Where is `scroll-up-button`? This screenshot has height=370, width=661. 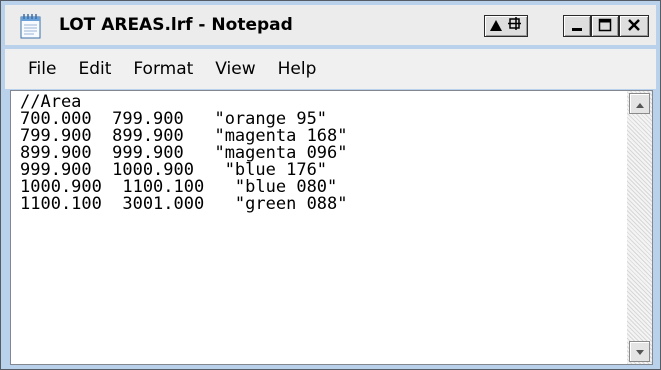 scroll-up-button is located at coordinates (639, 103).